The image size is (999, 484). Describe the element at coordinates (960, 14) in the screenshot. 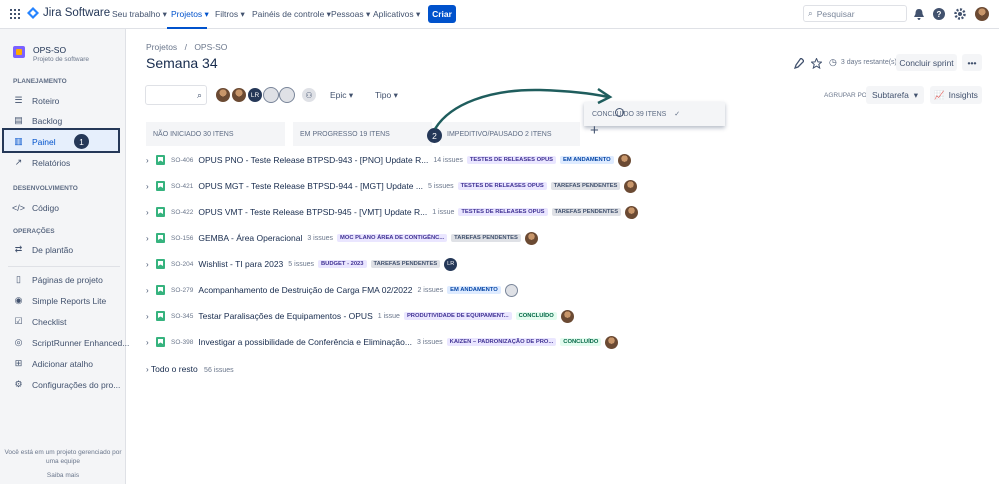

I see `settings-gear-icon` at that location.